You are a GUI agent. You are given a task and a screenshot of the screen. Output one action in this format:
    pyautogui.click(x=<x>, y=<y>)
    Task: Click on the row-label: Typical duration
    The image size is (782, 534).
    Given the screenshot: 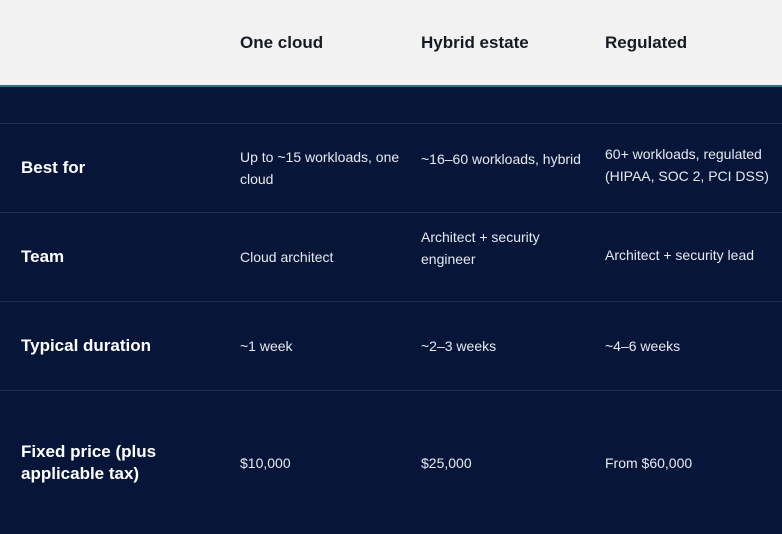 What is the action you would take?
    pyautogui.click(x=86, y=345)
    